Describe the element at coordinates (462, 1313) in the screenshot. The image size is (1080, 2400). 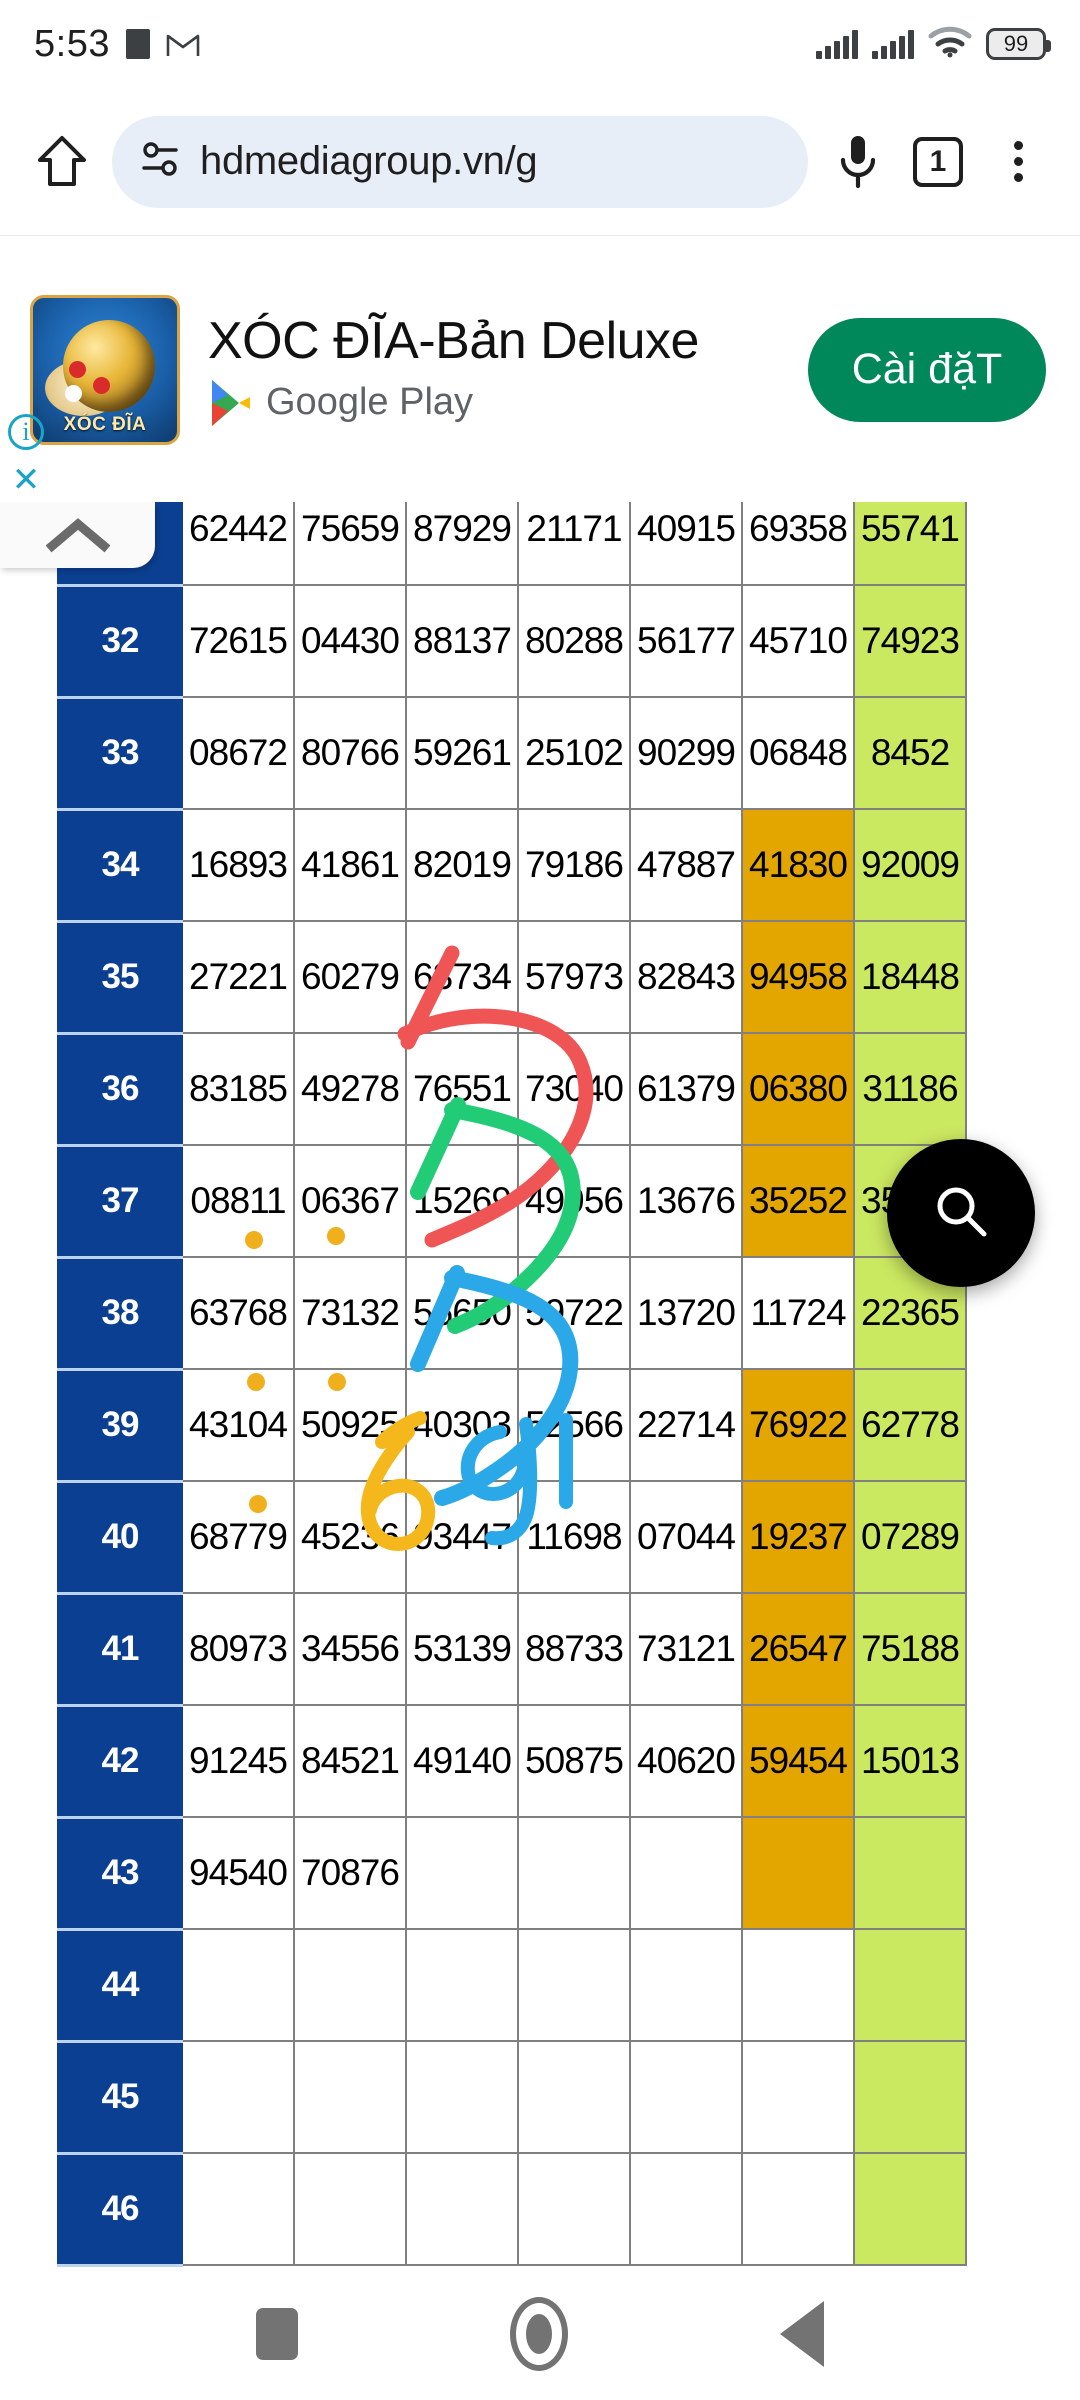
I see `number-cell: 56650` at that location.